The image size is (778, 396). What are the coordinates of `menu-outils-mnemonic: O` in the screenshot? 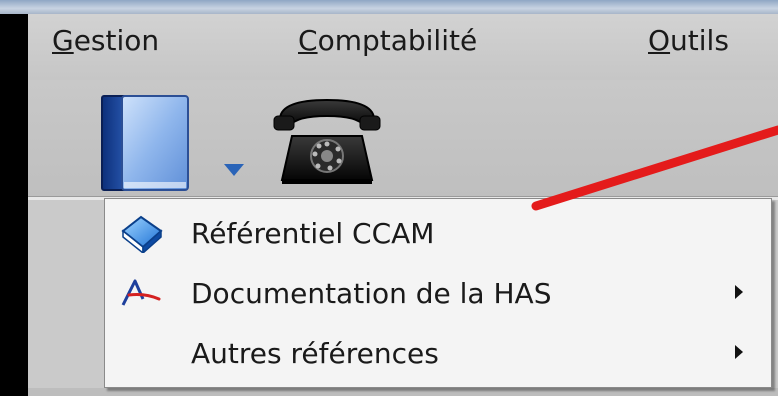 It's located at (659, 40).